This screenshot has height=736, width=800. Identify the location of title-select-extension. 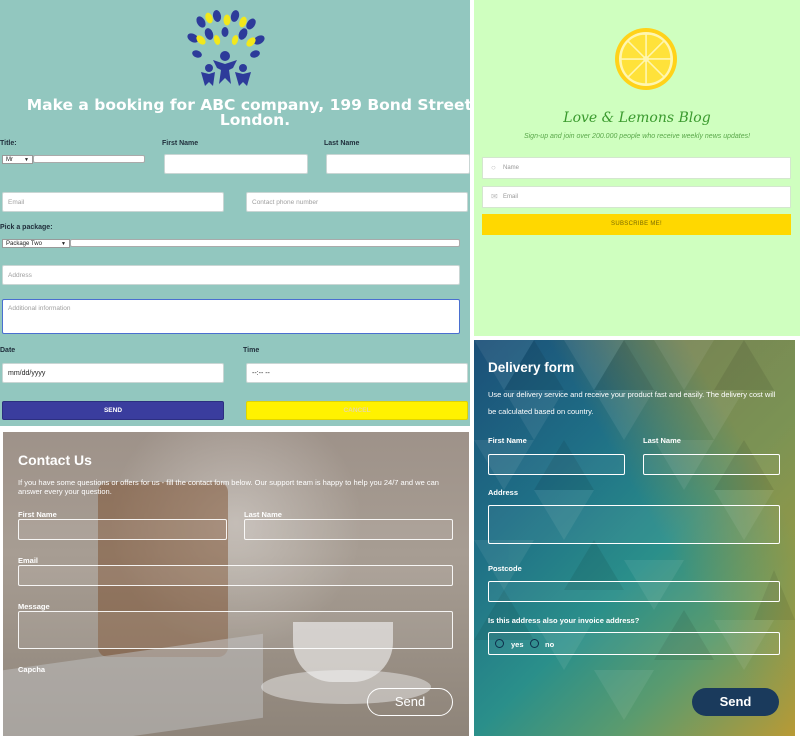
(89, 159).